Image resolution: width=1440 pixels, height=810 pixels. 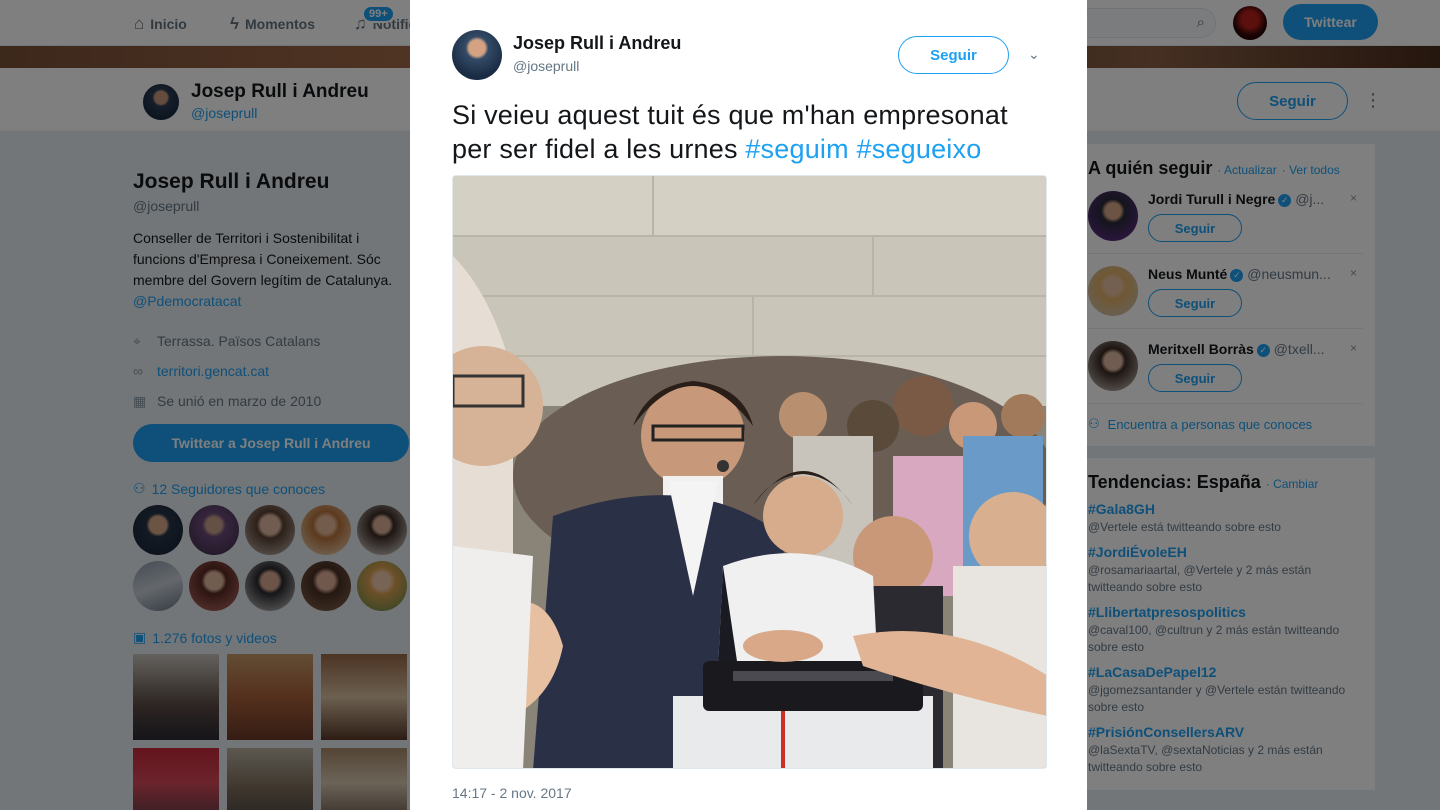 I want to click on suggestion-row: Jordi Turull i Negre ✓ @j... Seguir ×, so click(x=1225, y=216).